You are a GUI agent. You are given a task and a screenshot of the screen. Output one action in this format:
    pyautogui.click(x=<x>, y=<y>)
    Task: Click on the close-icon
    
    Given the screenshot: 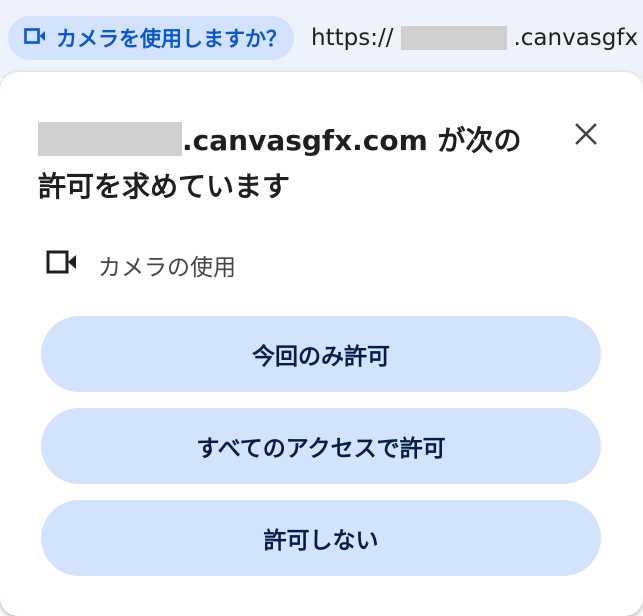 What is the action you would take?
    pyautogui.click(x=586, y=136)
    